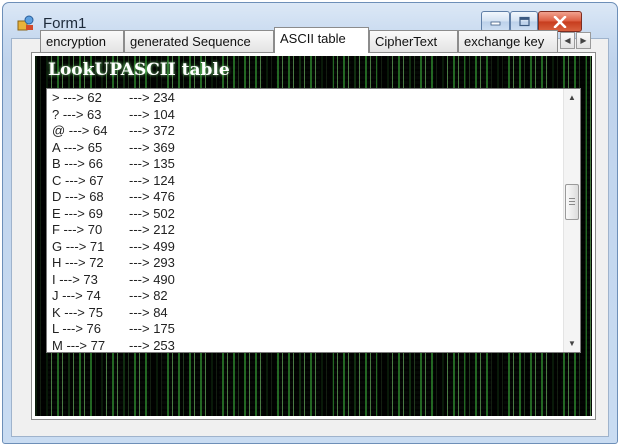 This screenshot has height=448, width=622. Describe the element at coordinates (304, 329) in the screenshot. I see `list-item: L ---> 76 ---> 175` at that location.